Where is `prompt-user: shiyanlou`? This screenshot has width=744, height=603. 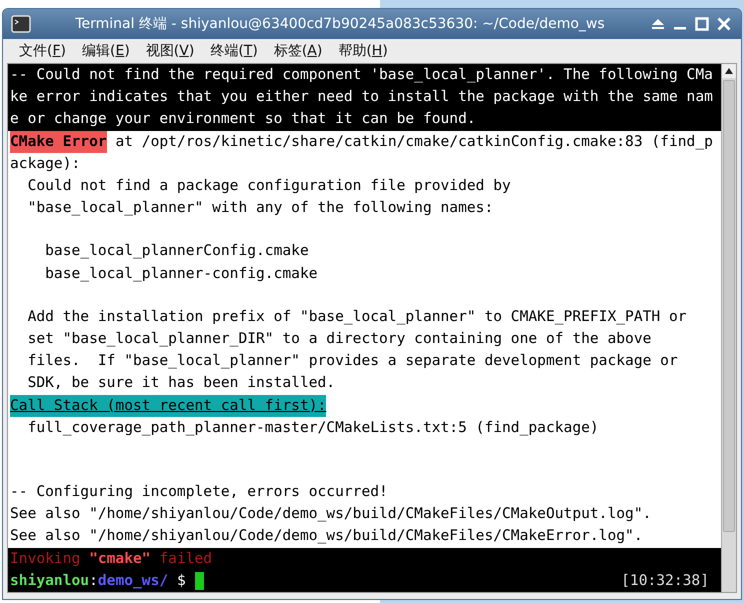
prompt-user: shiyanlou is located at coordinates (50, 580).